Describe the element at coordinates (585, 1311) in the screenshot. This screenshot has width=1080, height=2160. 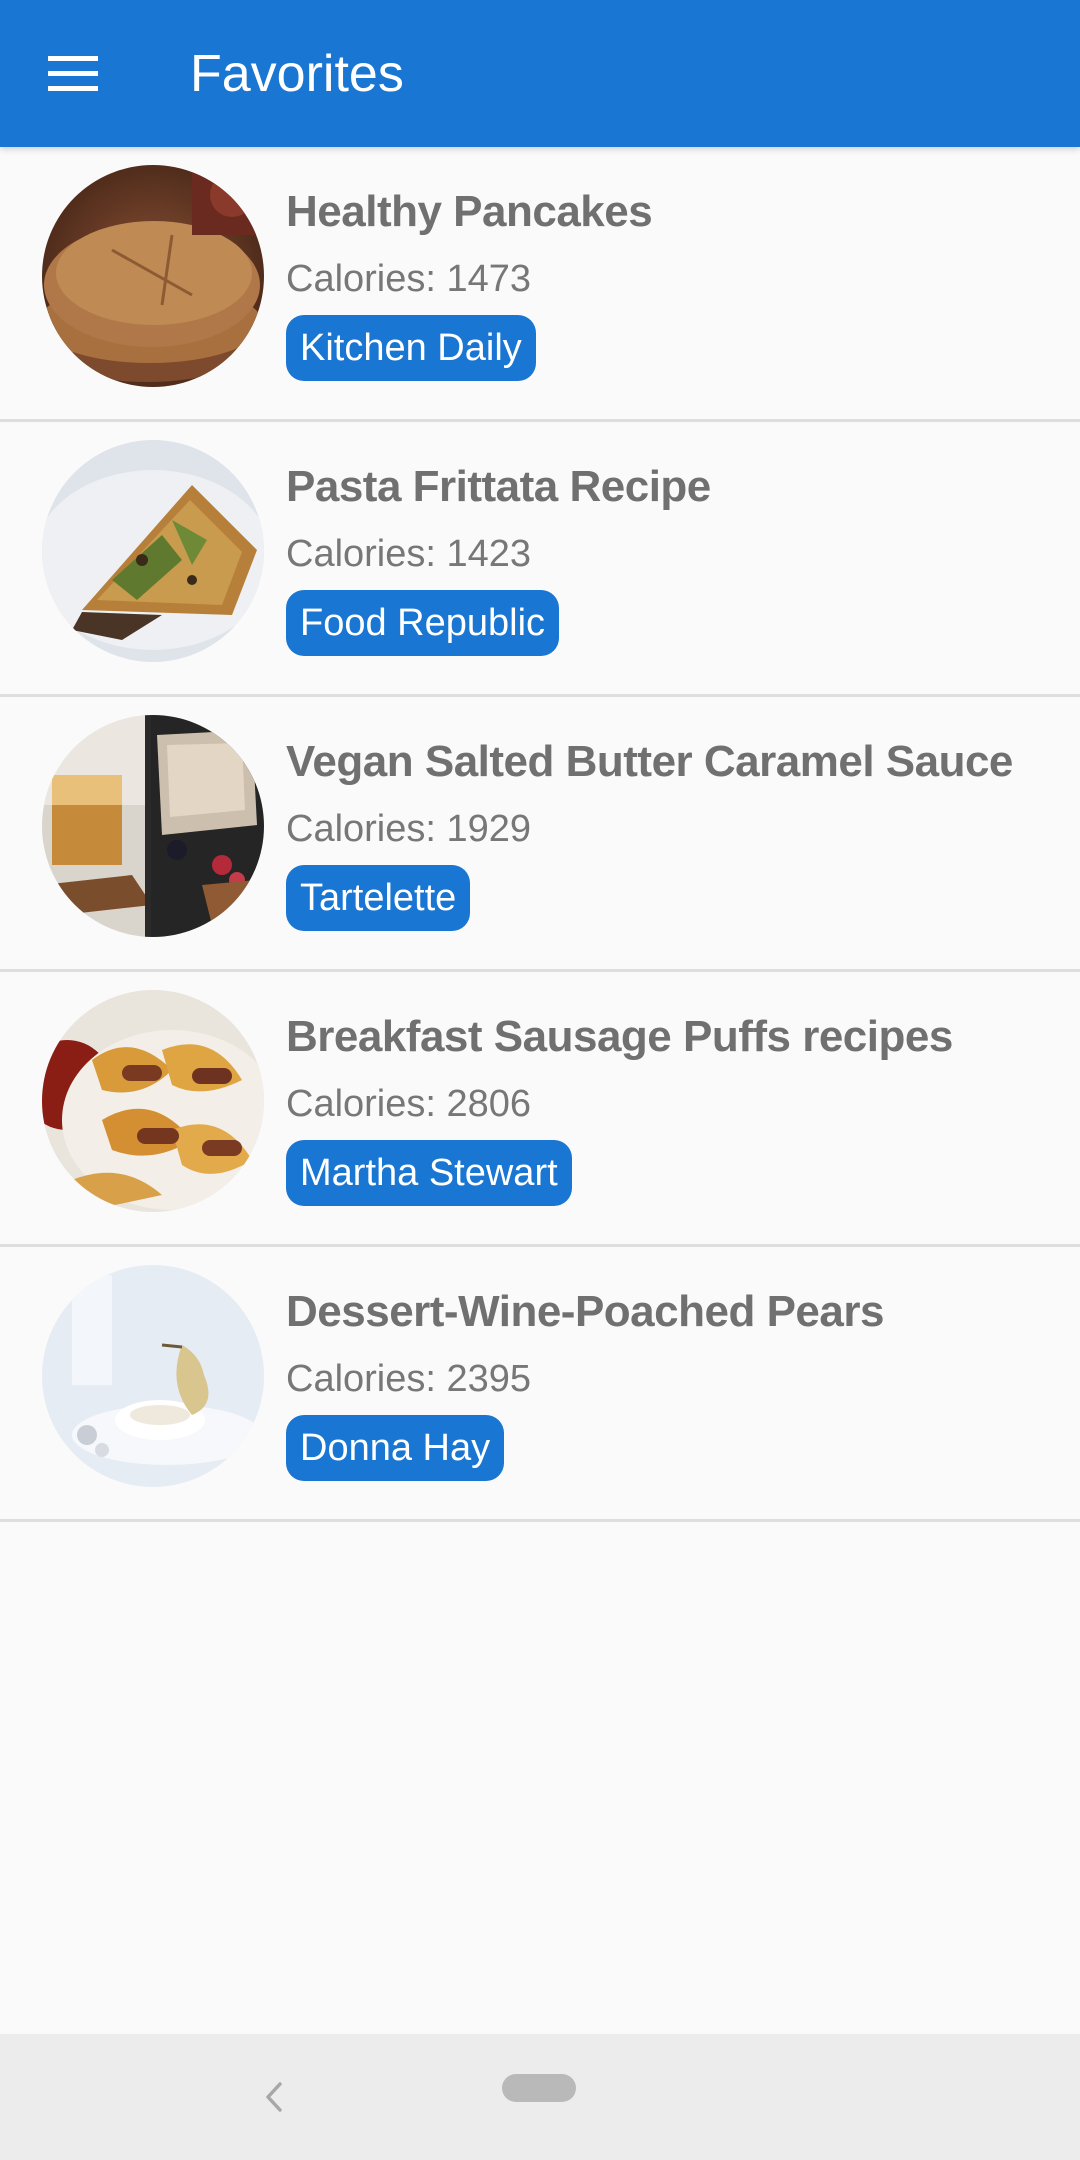
I see `recipe-title: Dessert-Wine-Poached Pears` at that location.